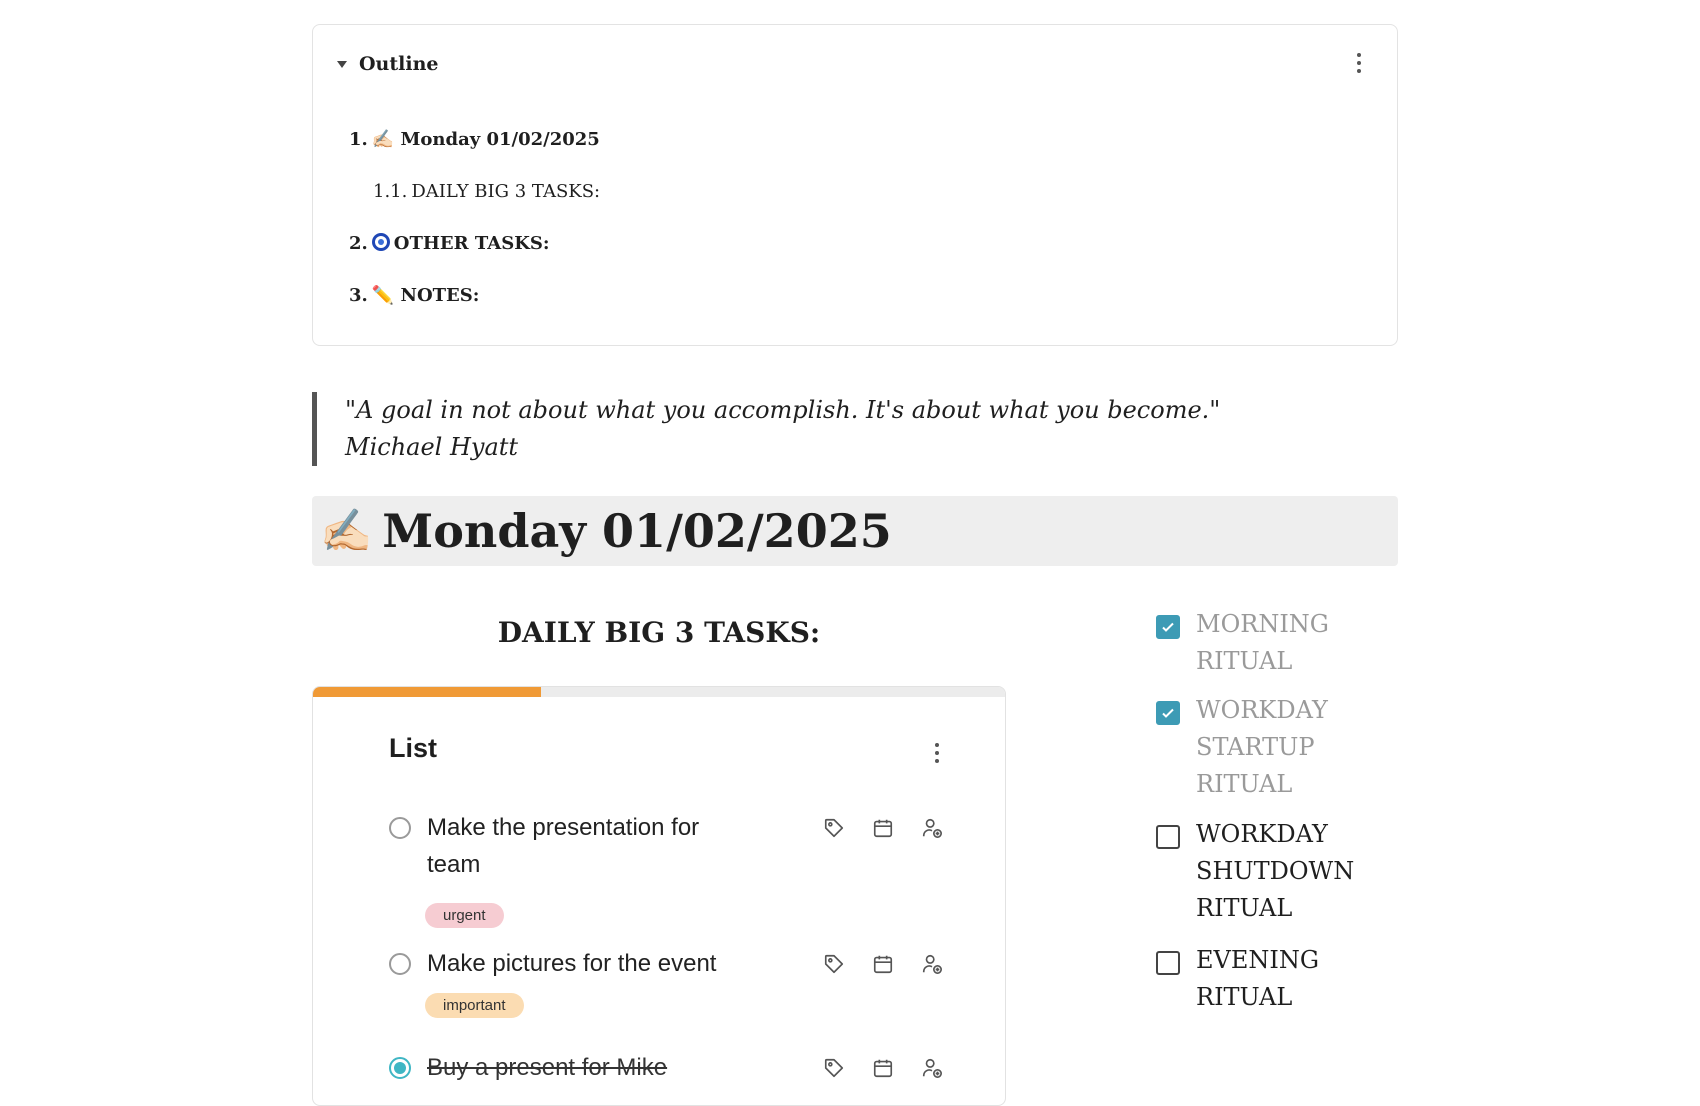  What do you see at coordinates (427, 692) in the screenshot?
I see `progress-fill` at bounding box center [427, 692].